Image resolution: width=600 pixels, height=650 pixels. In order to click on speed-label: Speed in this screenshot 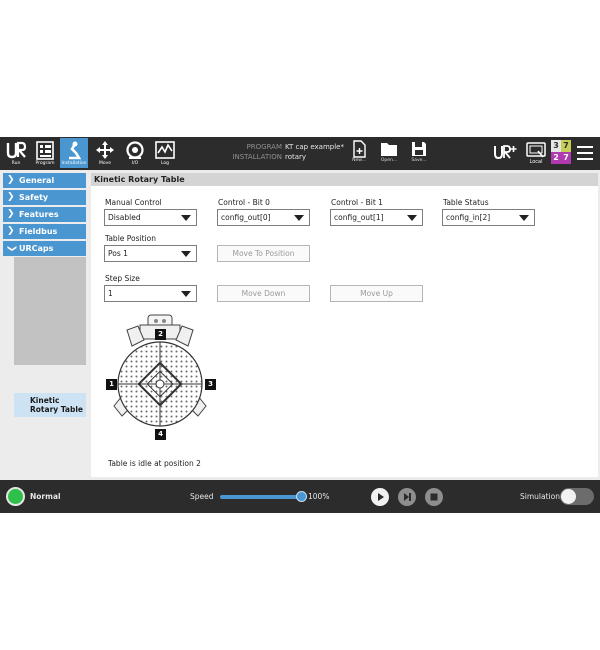, I will do `click(202, 496)`.